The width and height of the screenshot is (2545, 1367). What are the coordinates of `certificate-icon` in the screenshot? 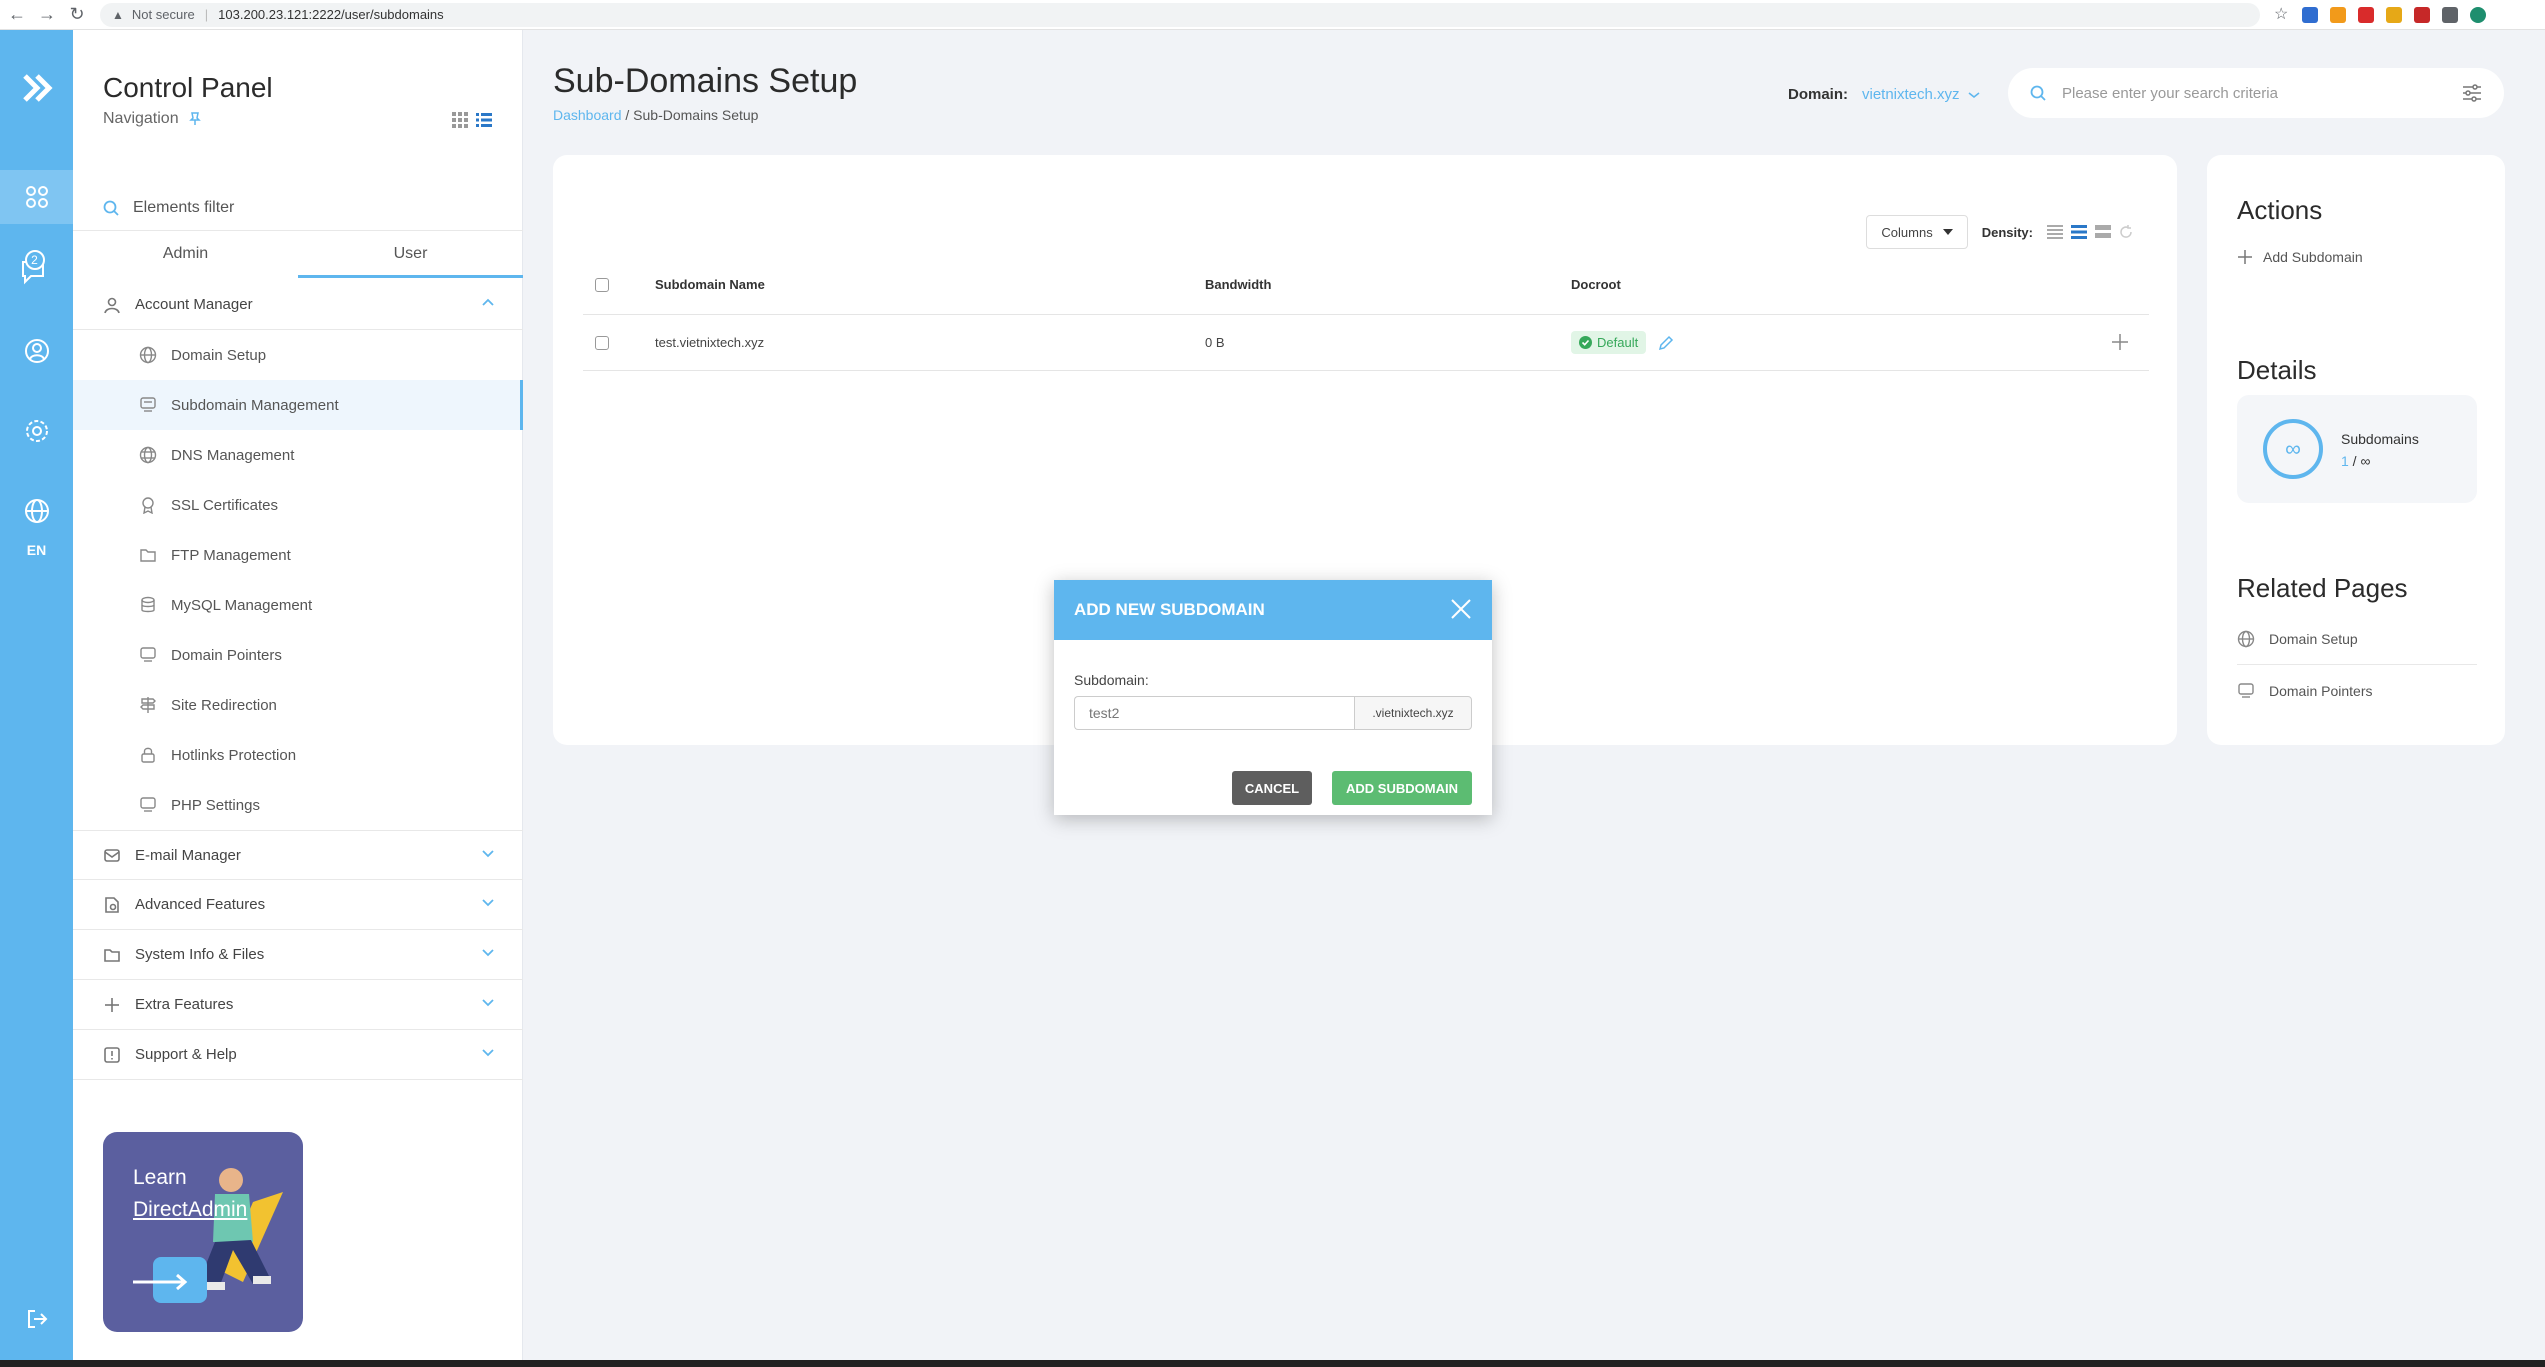 It's located at (148, 505).